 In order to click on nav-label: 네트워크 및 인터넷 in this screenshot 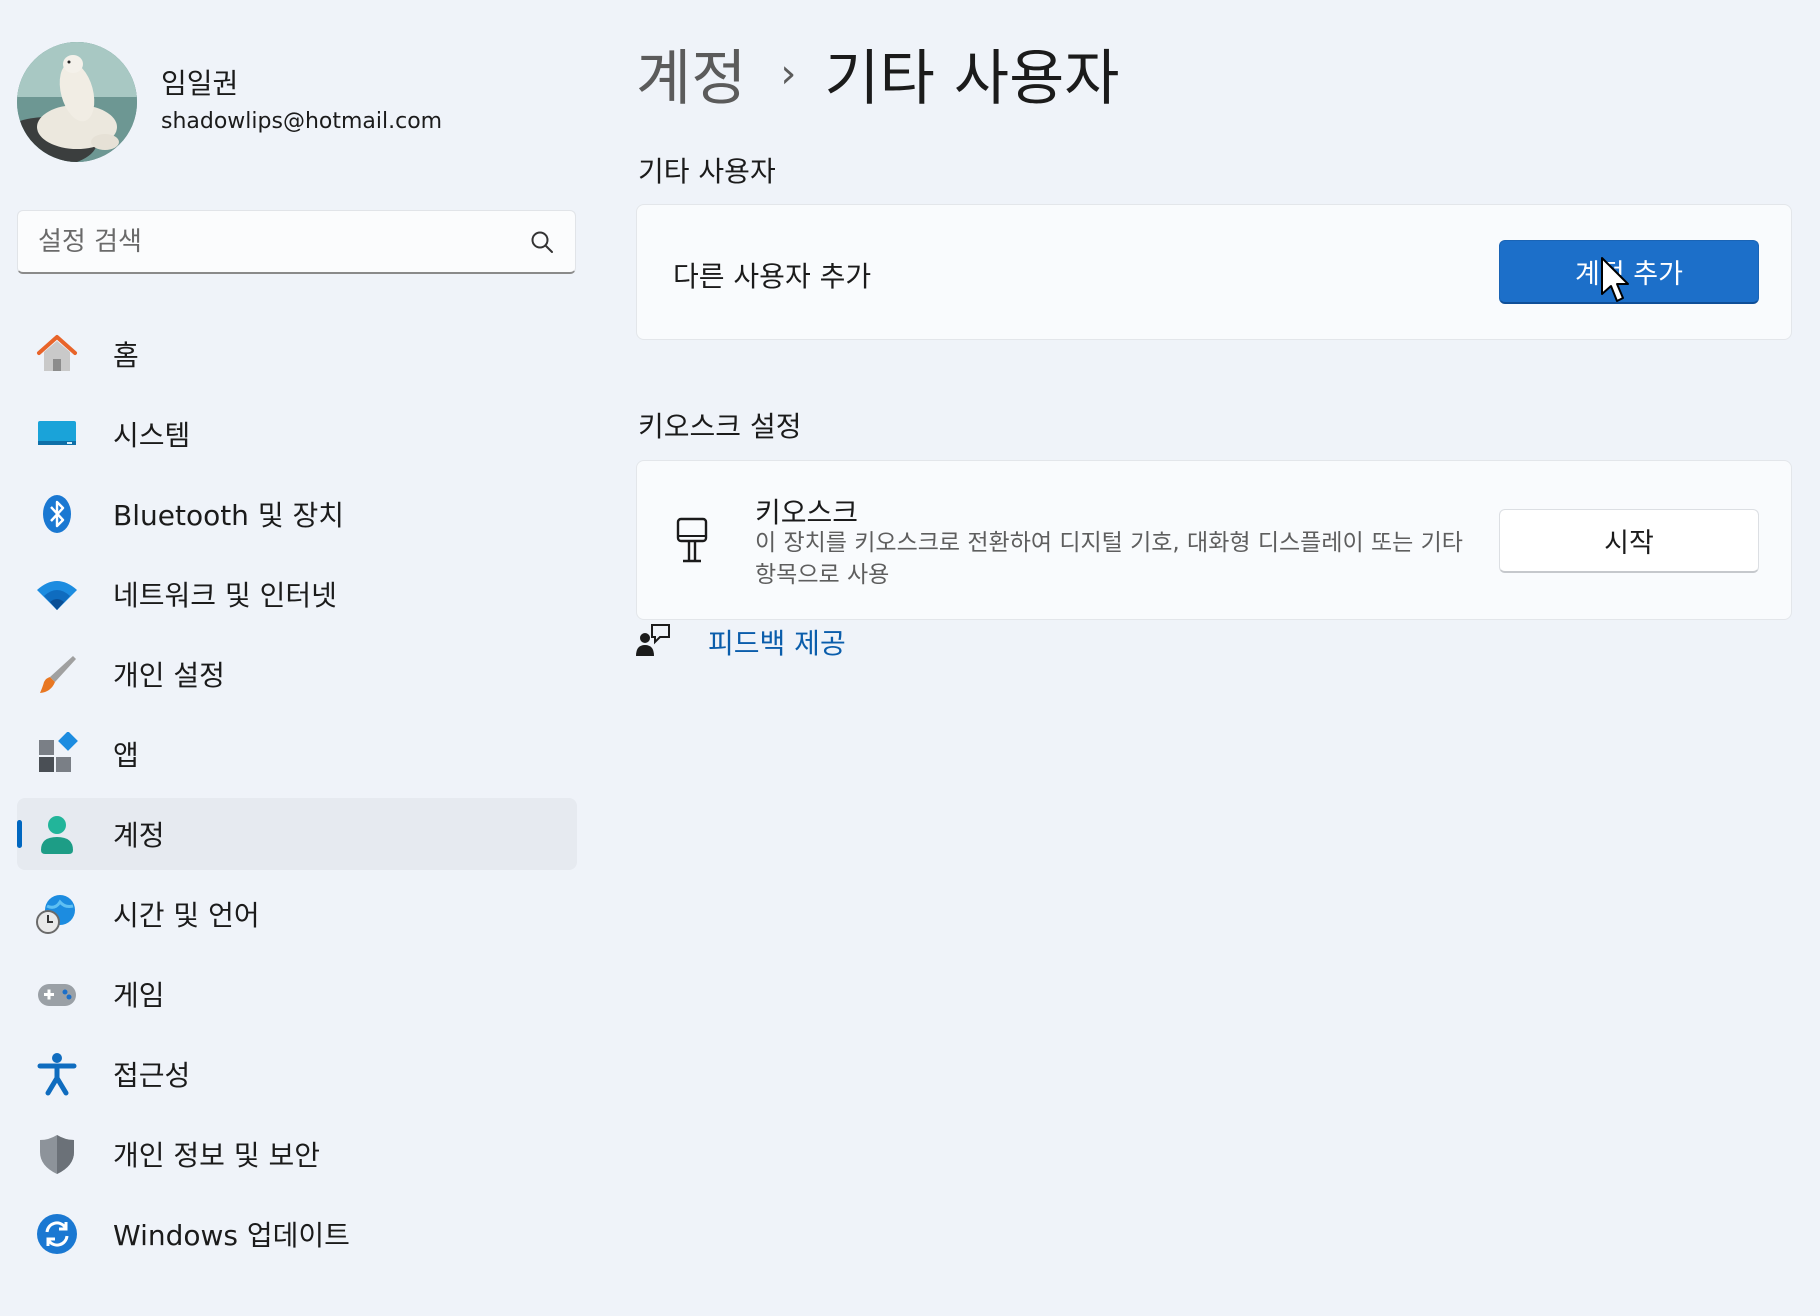, I will do `click(225, 595)`.